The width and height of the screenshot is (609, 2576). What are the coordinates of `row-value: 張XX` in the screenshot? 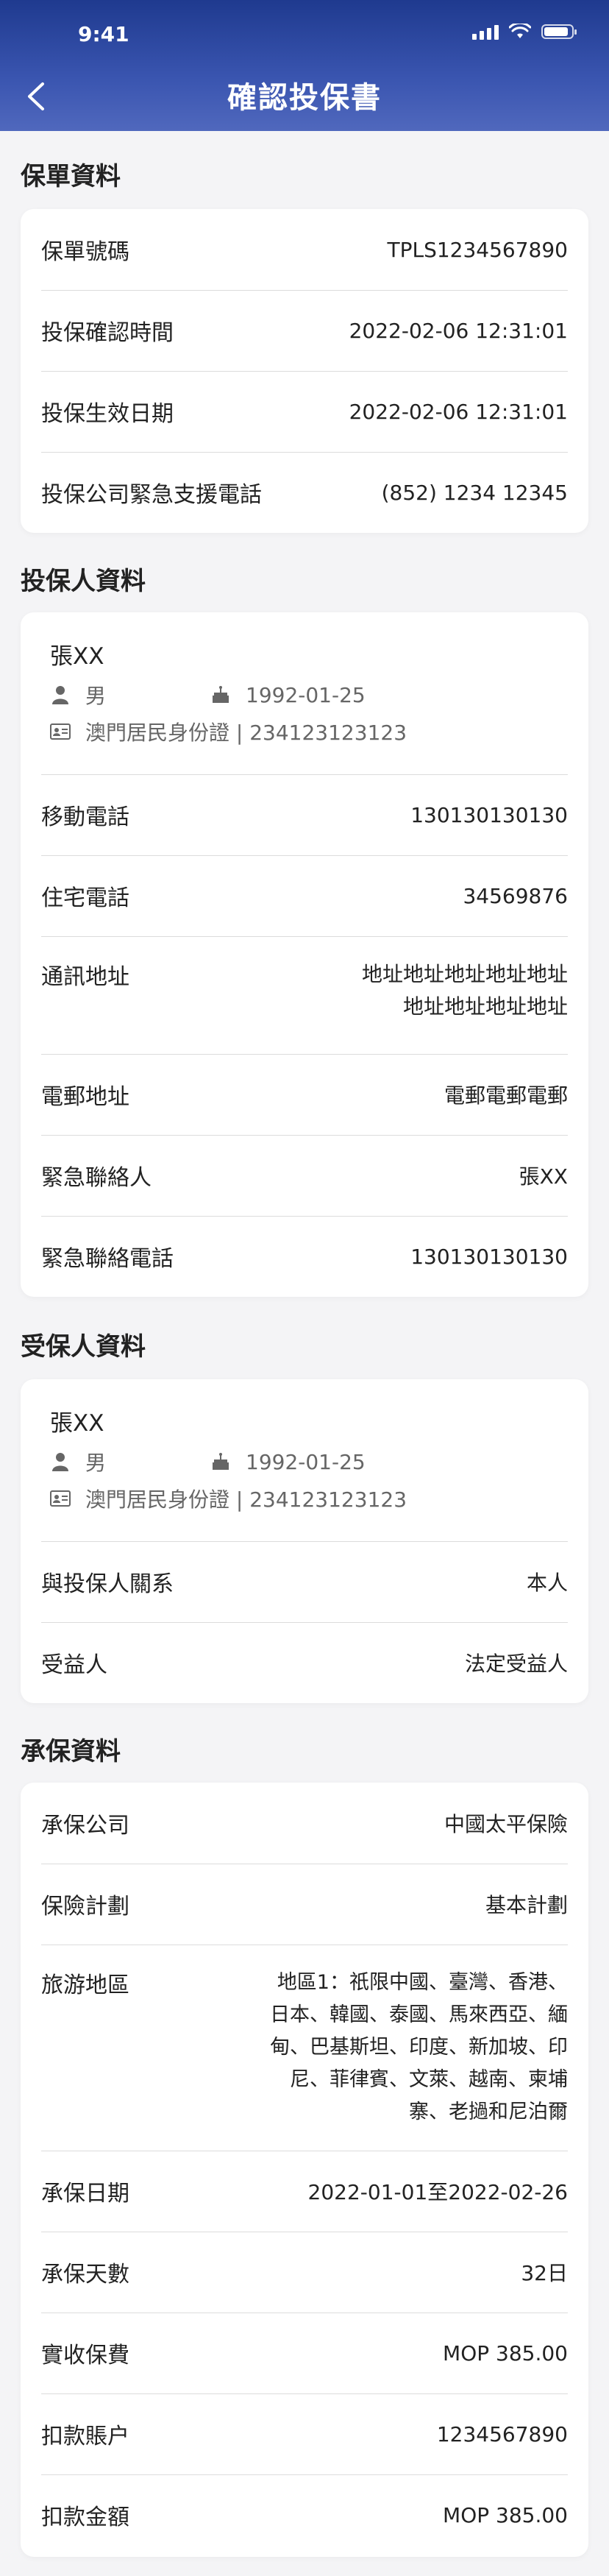 It's located at (543, 1176).